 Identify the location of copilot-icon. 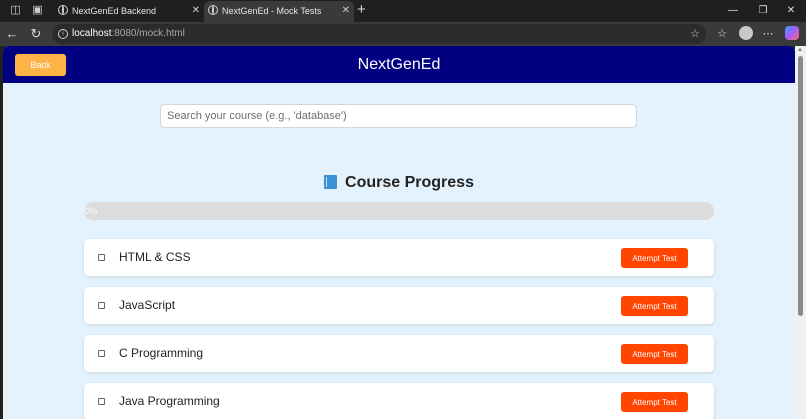
(792, 33).